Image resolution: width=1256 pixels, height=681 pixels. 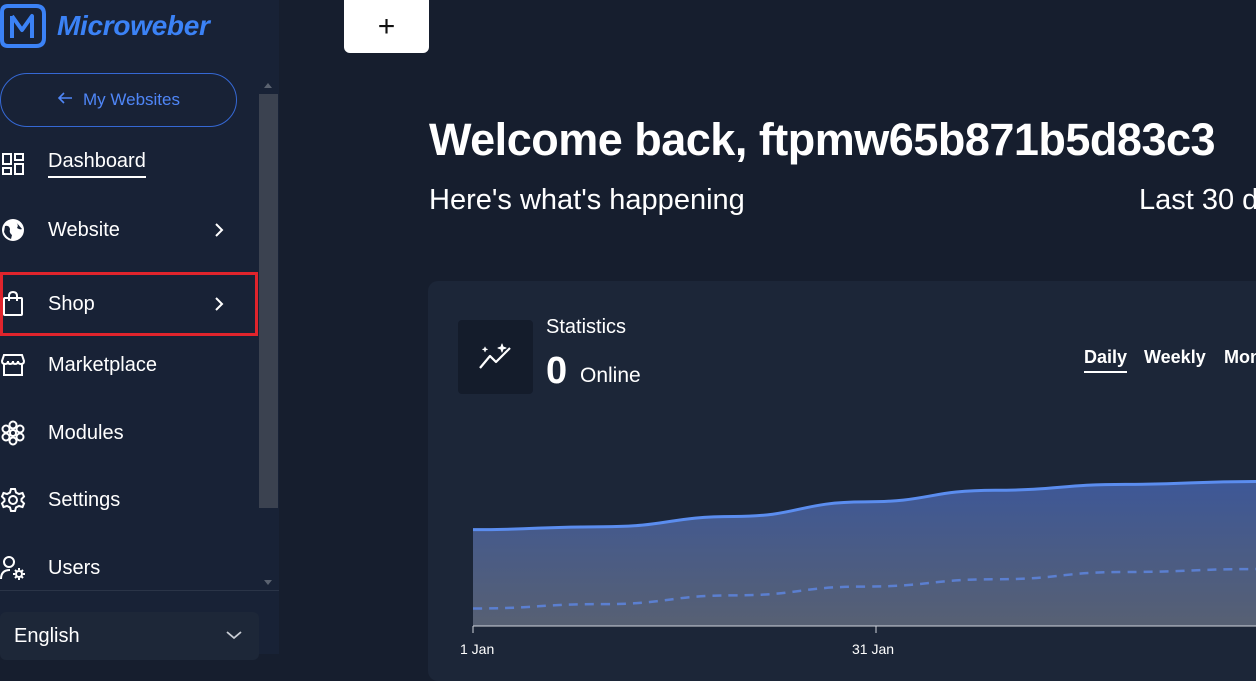 What do you see at coordinates (557, 371) in the screenshot?
I see `online-count: 0` at bounding box center [557, 371].